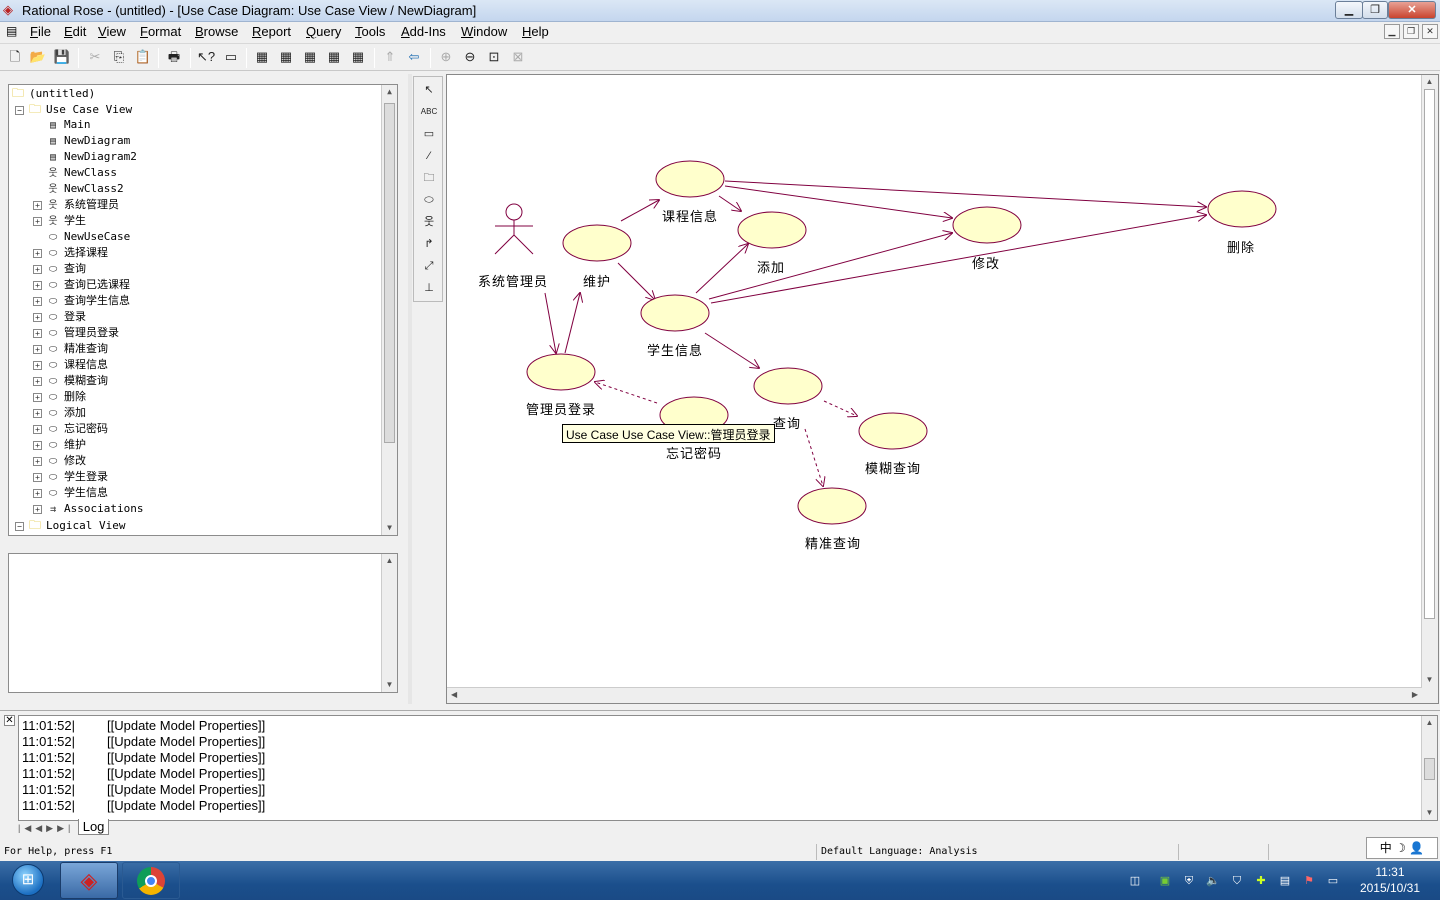 This screenshot has width=1440, height=900. What do you see at coordinates (11, 31) in the screenshot?
I see `document-icon: ▤` at bounding box center [11, 31].